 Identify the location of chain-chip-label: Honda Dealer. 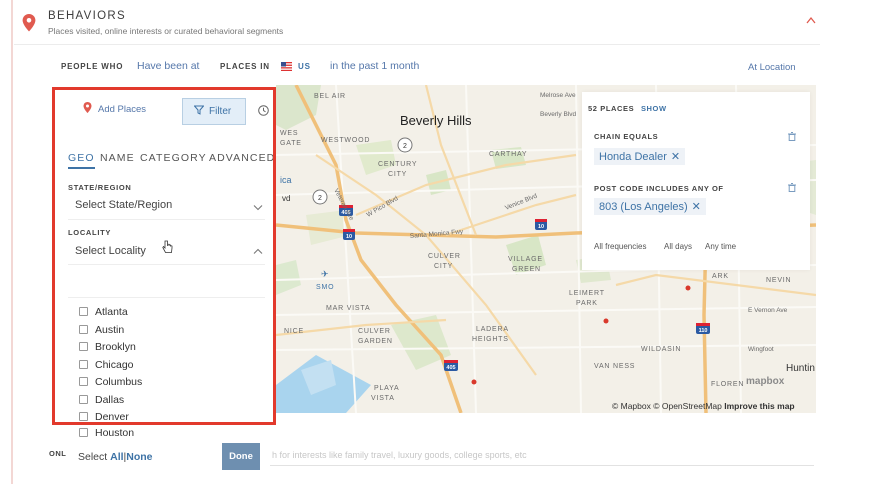
(633, 157).